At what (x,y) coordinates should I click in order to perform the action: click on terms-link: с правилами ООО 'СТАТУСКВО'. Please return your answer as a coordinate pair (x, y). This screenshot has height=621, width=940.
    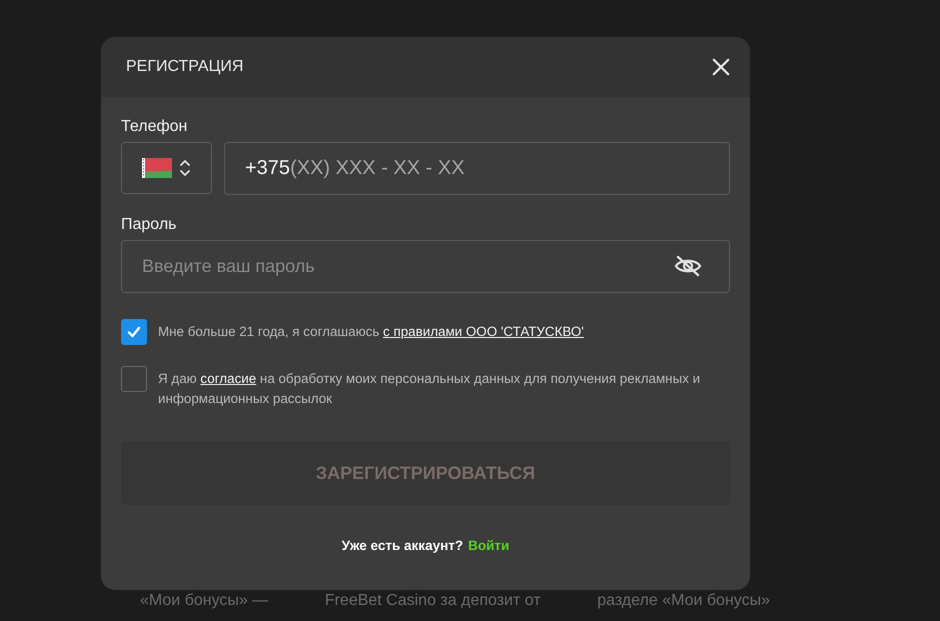
    Looking at the image, I should click on (483, 331).